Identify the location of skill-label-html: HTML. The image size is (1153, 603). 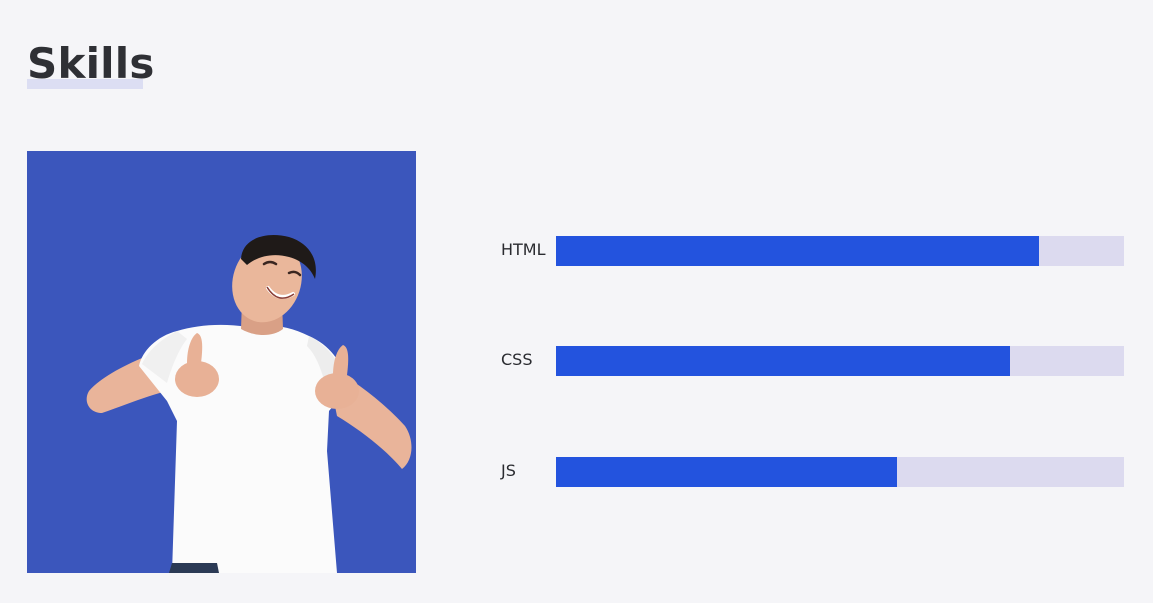
(523, 249).